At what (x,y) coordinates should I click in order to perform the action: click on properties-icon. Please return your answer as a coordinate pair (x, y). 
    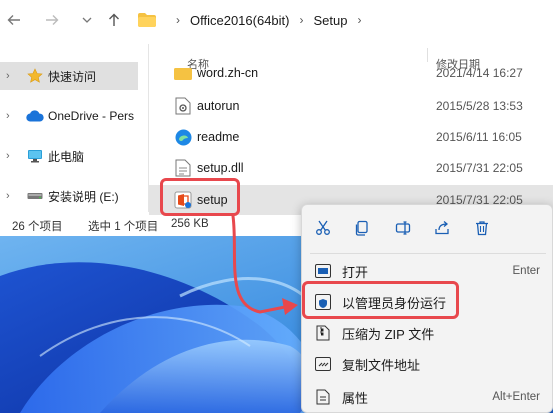
    Looking at the image, I should click on (323, 397).